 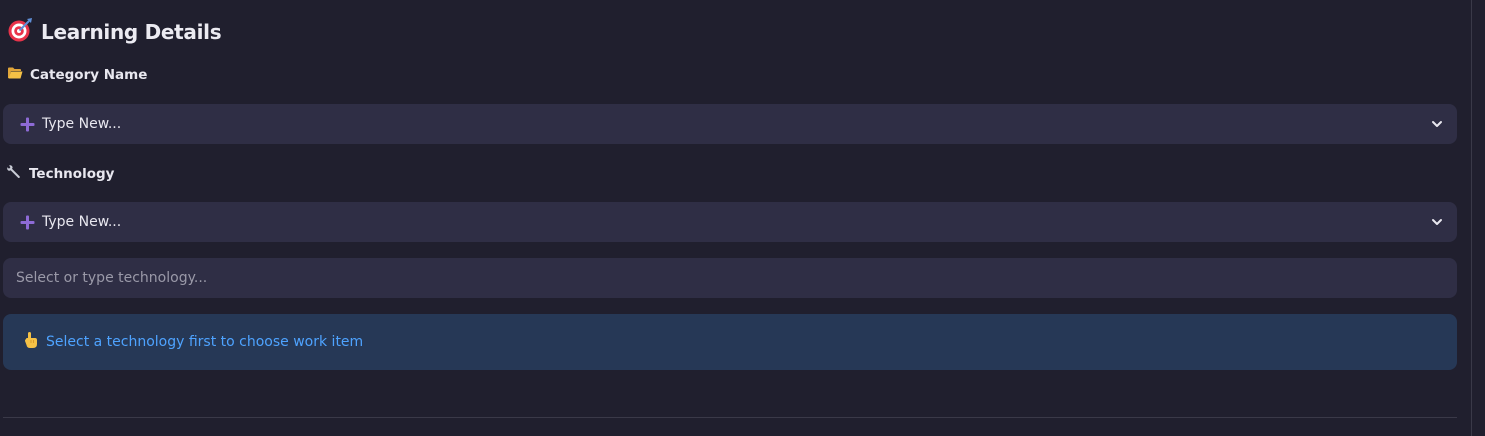 I want to click on section-divider, so click(x=730, y=417).